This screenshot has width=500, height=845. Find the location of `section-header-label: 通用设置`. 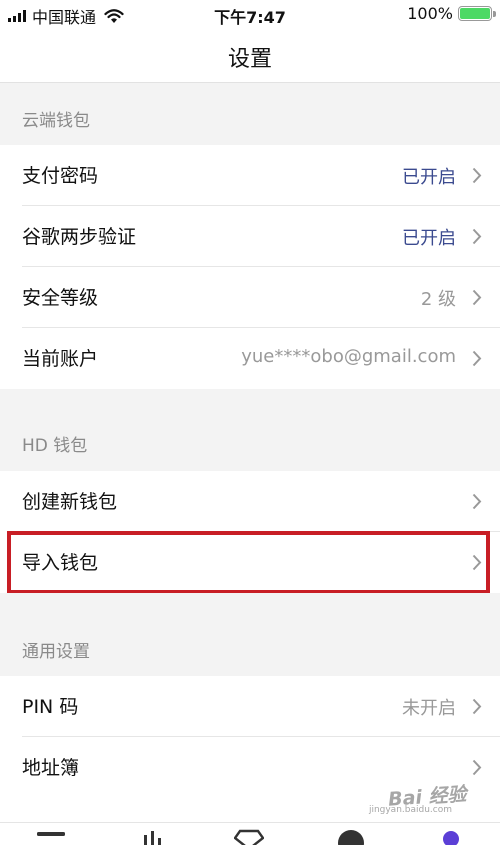

section-header-label: 通用设置 is located at coordinates (56, 652).